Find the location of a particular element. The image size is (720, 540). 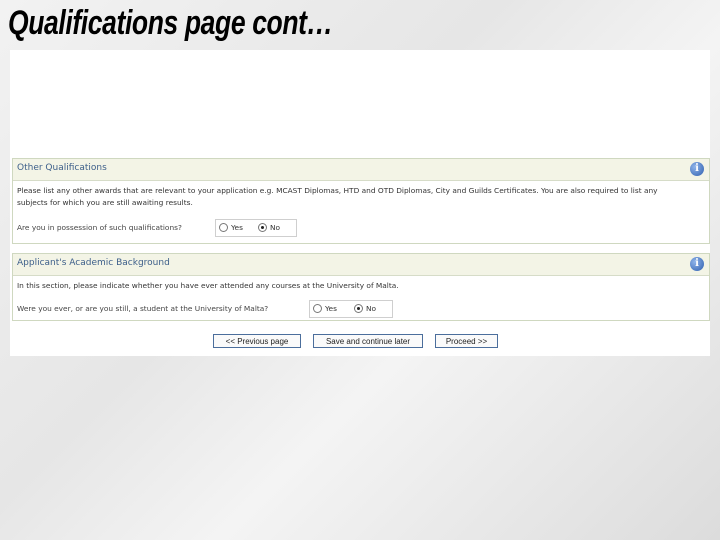

qualifications-yes-radio is located at coordinates (223, 227).